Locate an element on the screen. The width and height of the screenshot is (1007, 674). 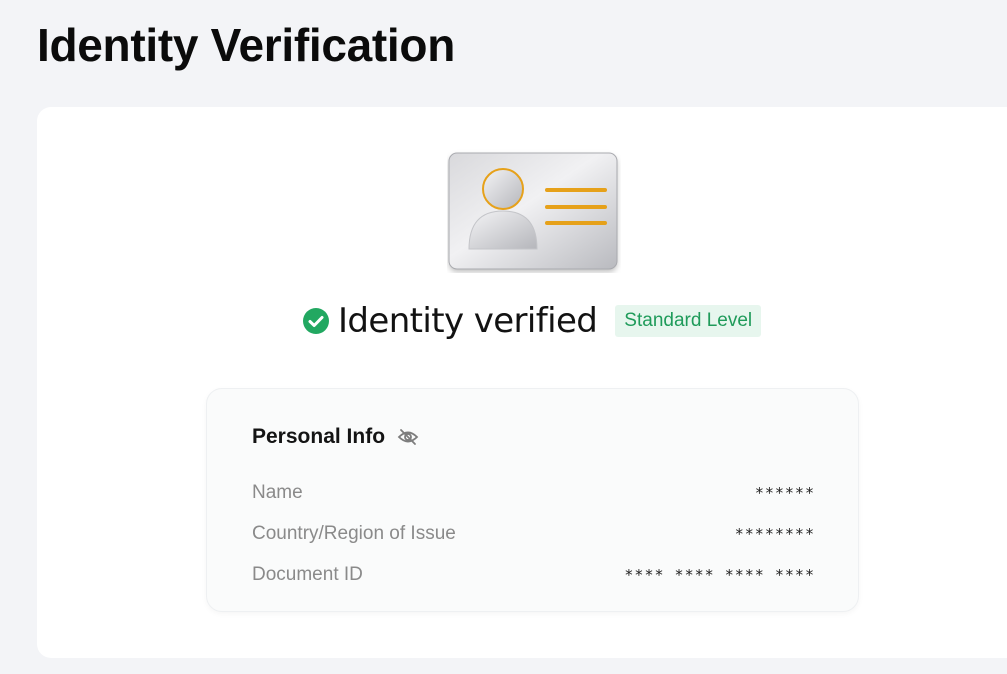
check-circle-icon is located at coordinates (316, 321).